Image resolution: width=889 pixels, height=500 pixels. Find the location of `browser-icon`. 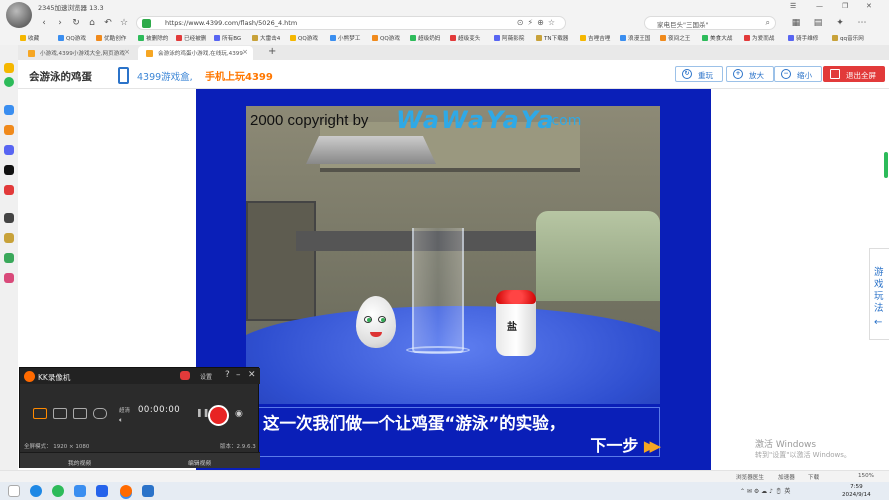

browser-icon is located at coordinates (58, 491).